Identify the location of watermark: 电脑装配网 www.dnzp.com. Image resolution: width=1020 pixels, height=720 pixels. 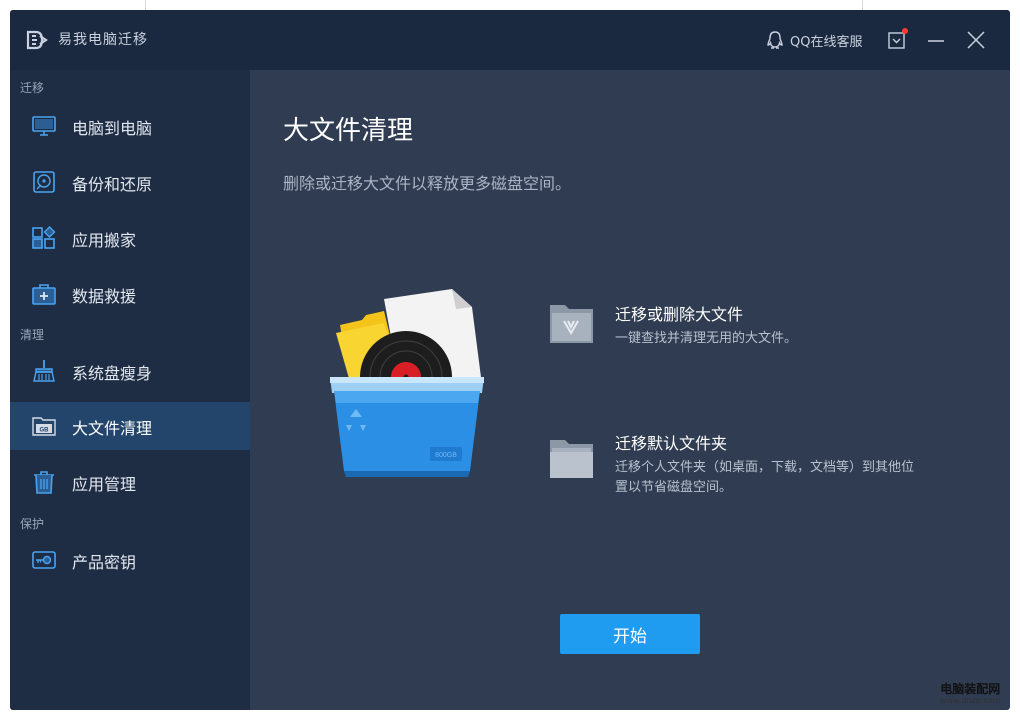
(970, 695).